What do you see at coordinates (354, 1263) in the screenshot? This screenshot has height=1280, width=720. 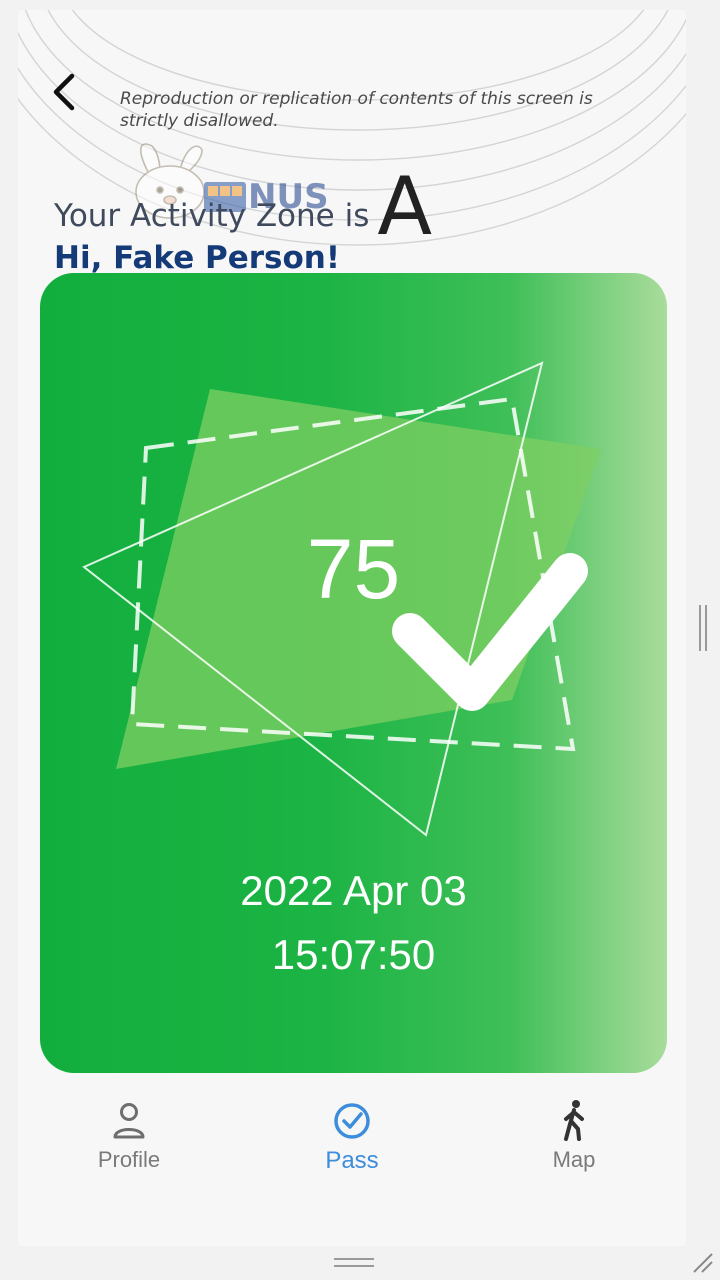 I see `resize-handle-bottom` at bounding box center [354, 1263].